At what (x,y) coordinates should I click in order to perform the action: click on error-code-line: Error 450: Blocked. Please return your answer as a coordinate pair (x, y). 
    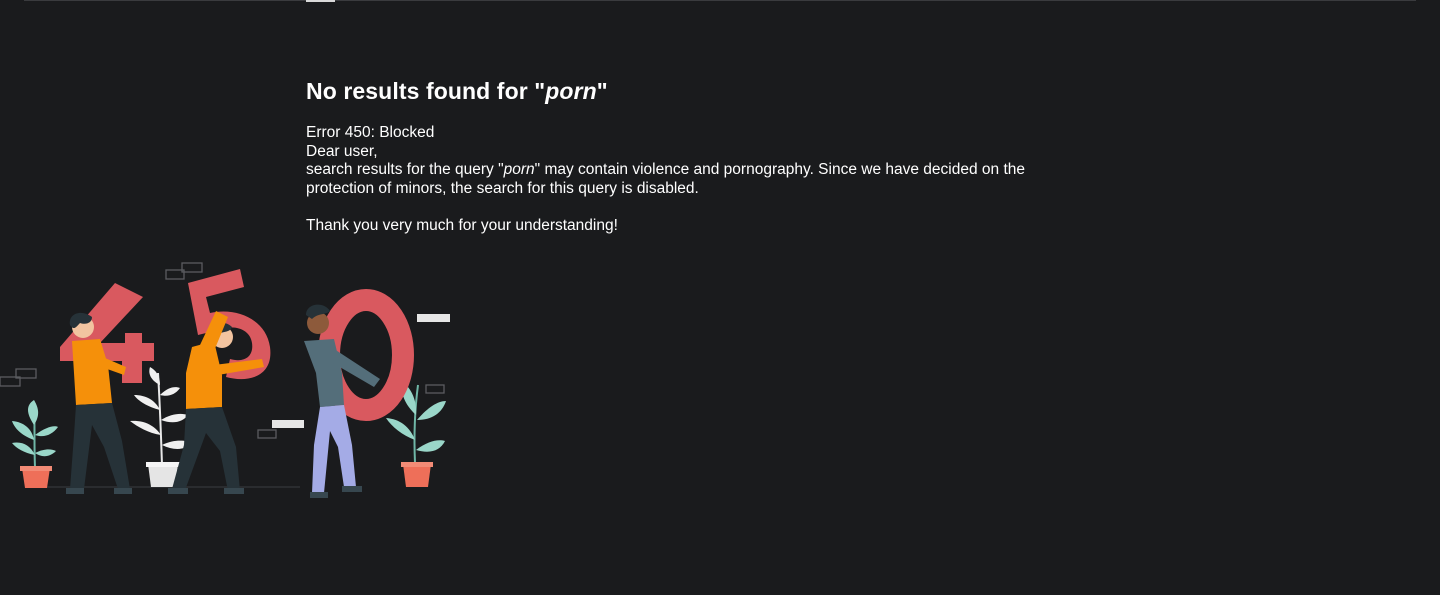
    Looking at the image, I should click on (370, 132).